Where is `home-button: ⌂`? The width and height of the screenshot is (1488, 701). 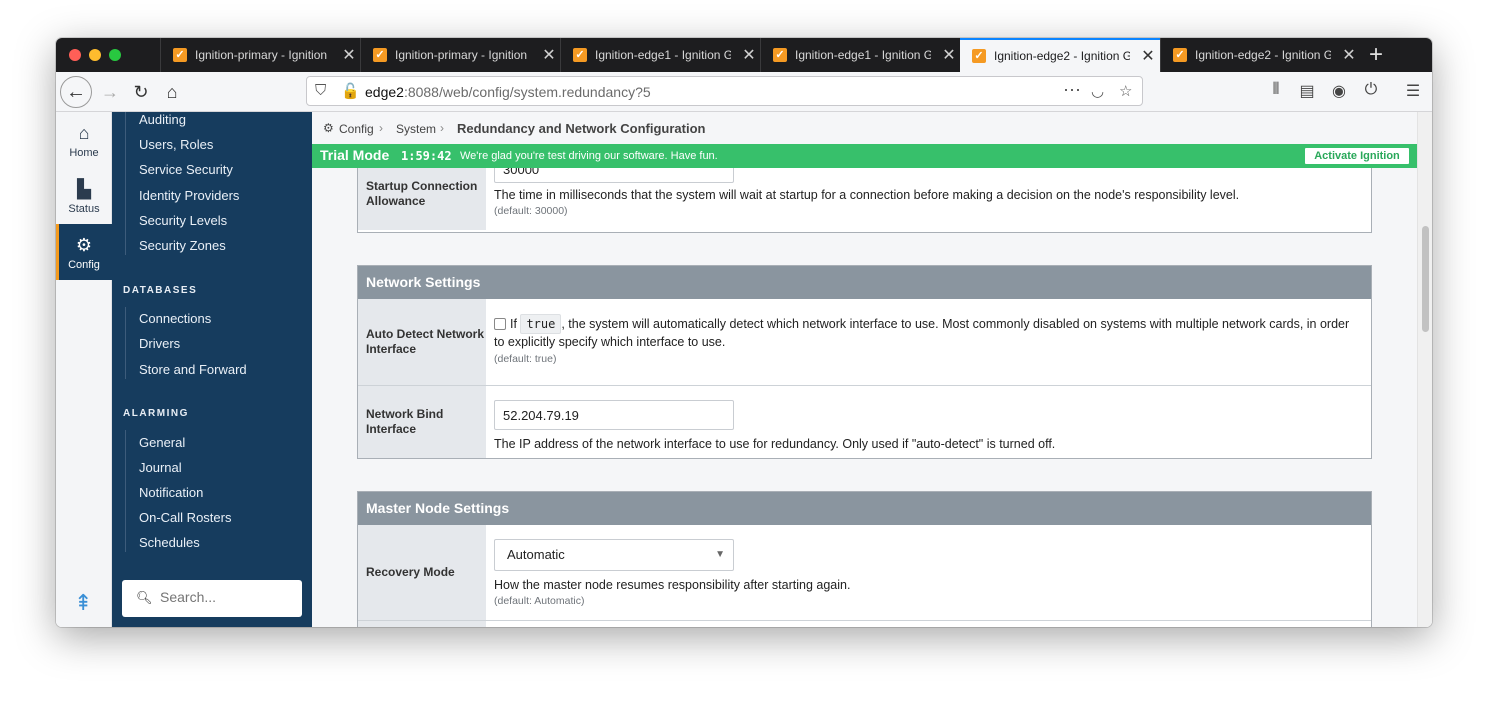
home-button: ⌂ is located at coordinates (172, 92).